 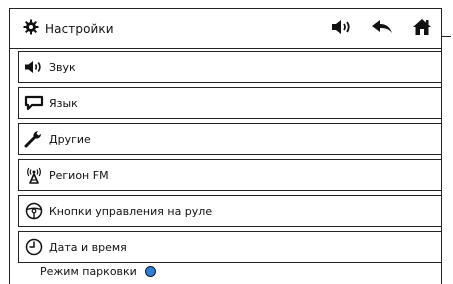 What do you see at coordinates (446, 36) in the screenshot?
I see `corner-divider` at bounding box center [446, 36].